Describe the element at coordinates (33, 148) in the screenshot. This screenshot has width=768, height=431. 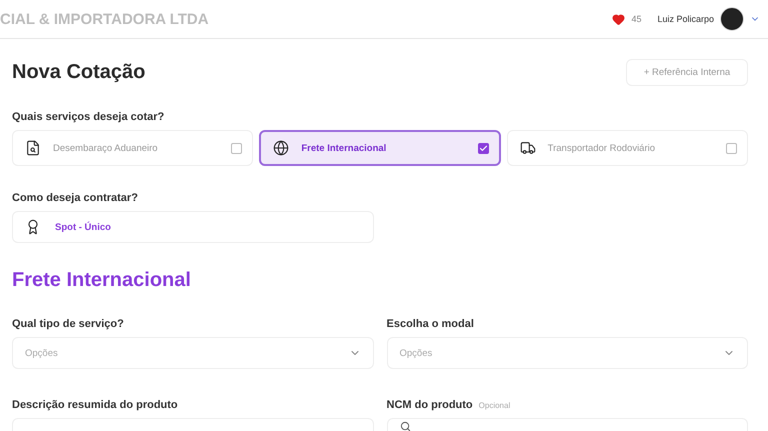
I see `document-search-icon` at that location.